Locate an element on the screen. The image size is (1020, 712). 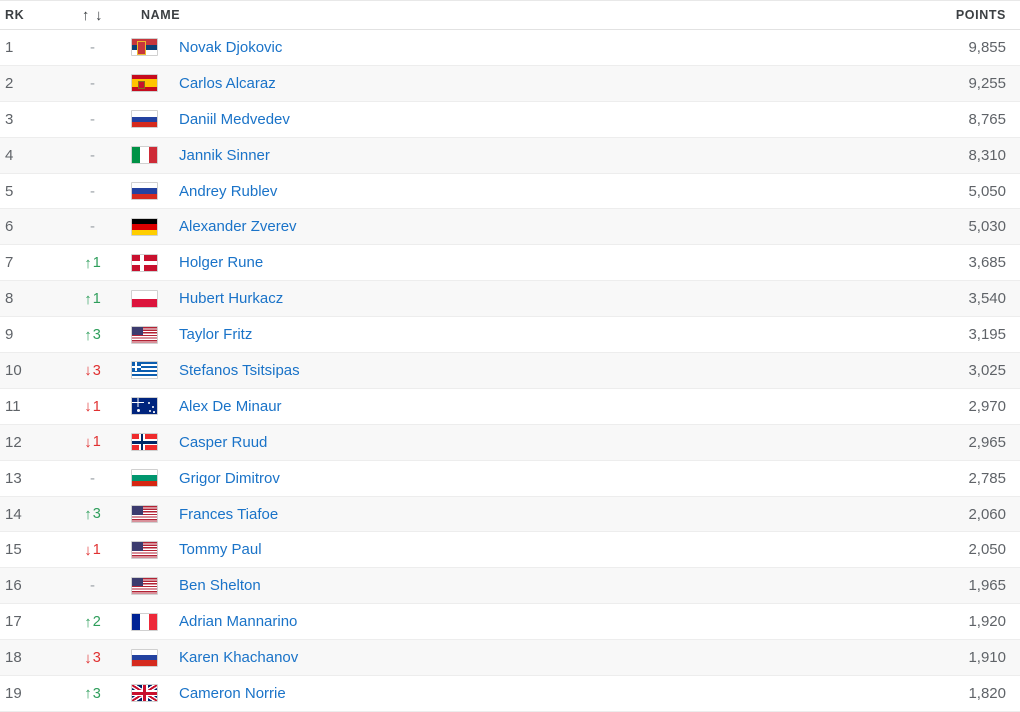
name-cell: Grigor Dimitrov is located at coordinates (498, 478).